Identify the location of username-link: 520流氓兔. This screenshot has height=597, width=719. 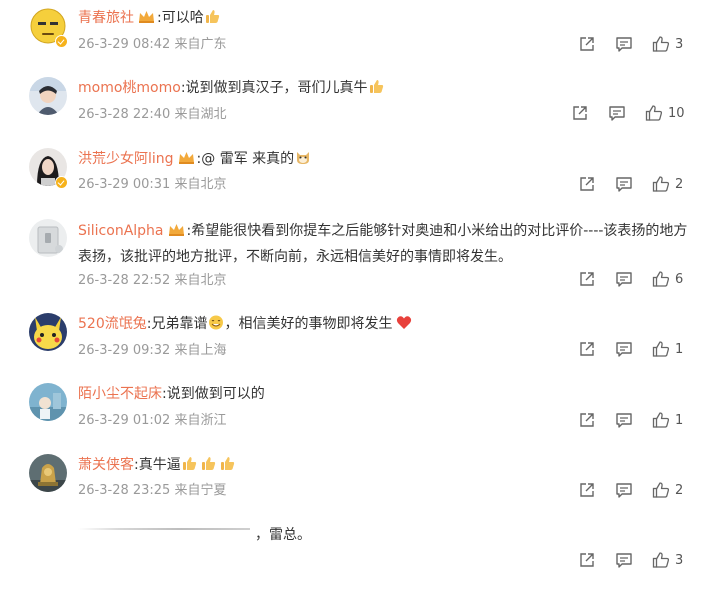
(112, 324).